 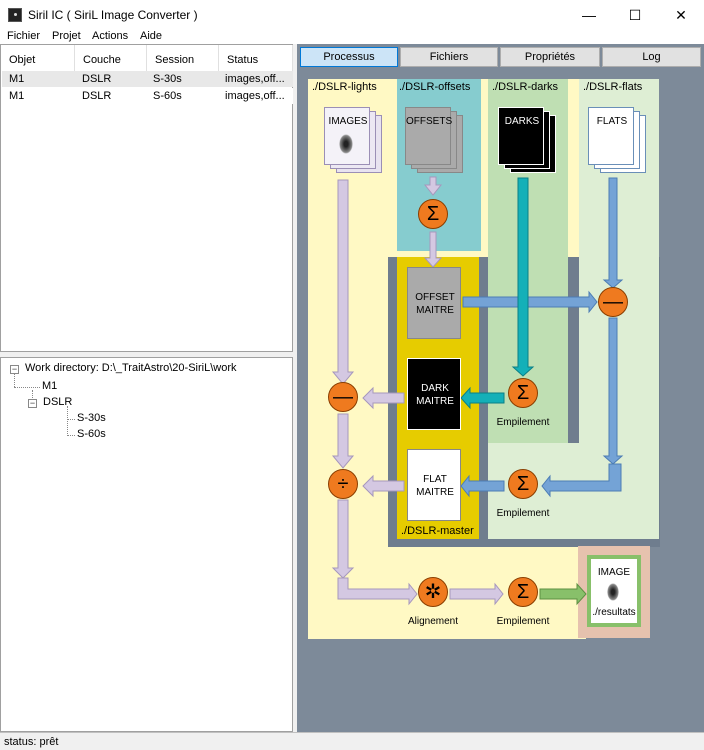 I want to click on flat-master-frame: FLAT MAITRE, so click(x=434, y=485).